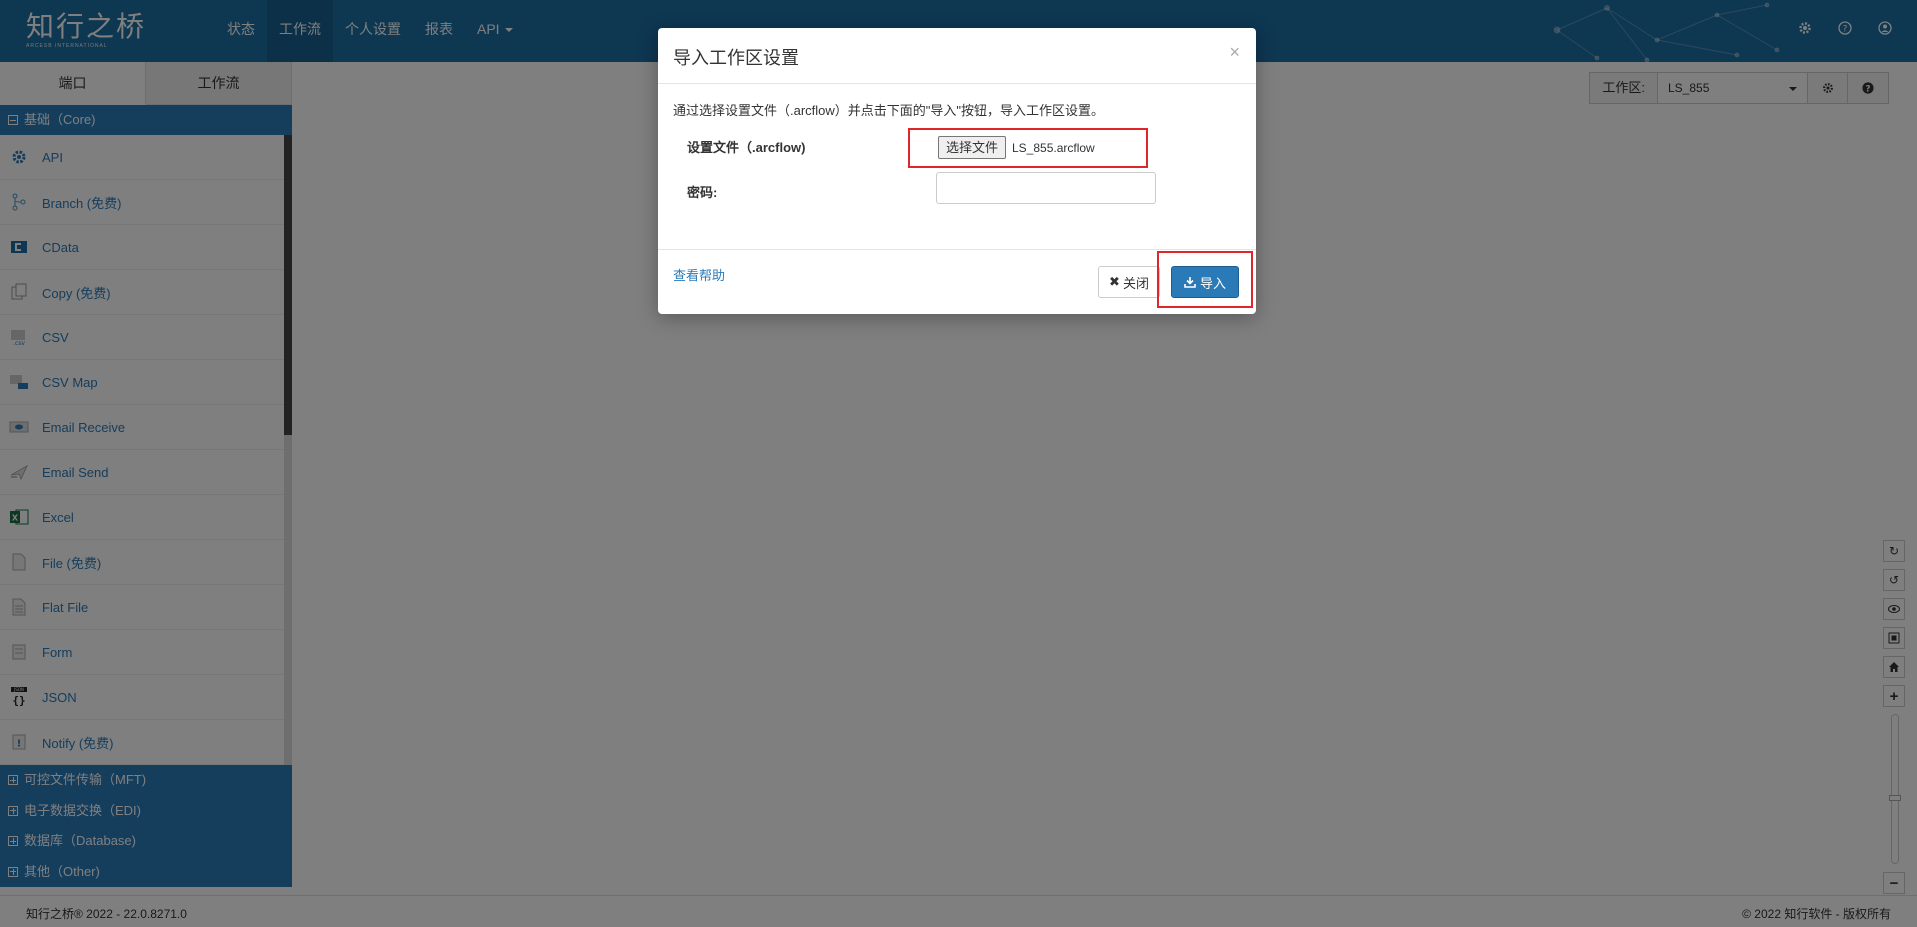  I want to click on dialog-title: 导入工作区设置, so click(736, 58).